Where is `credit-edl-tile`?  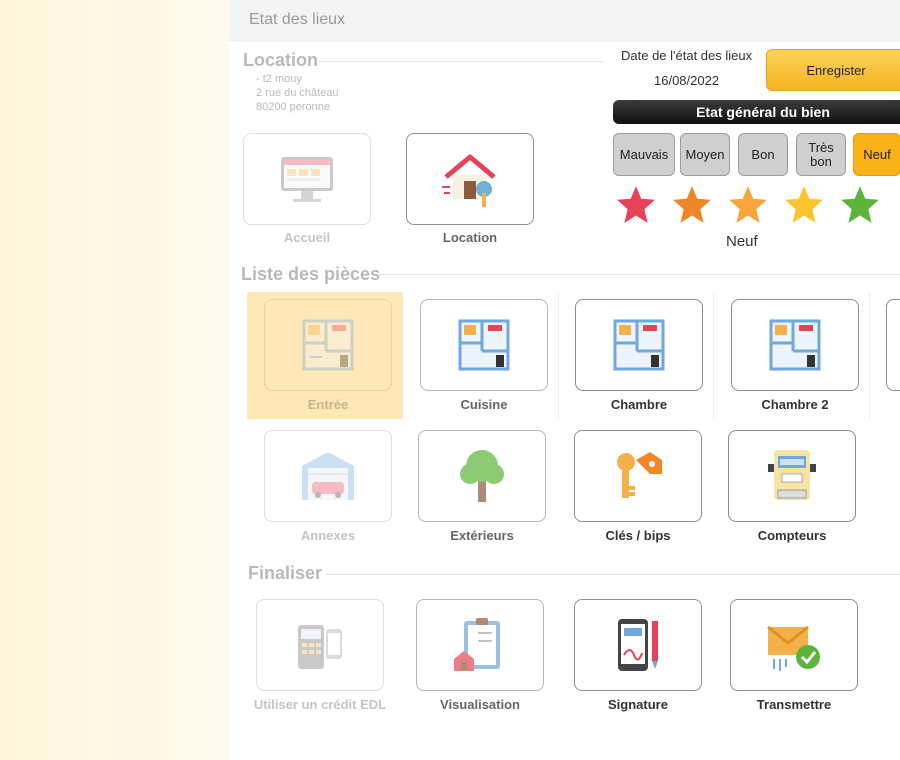
credit-edl-tile is located at coordinates (320, 645).